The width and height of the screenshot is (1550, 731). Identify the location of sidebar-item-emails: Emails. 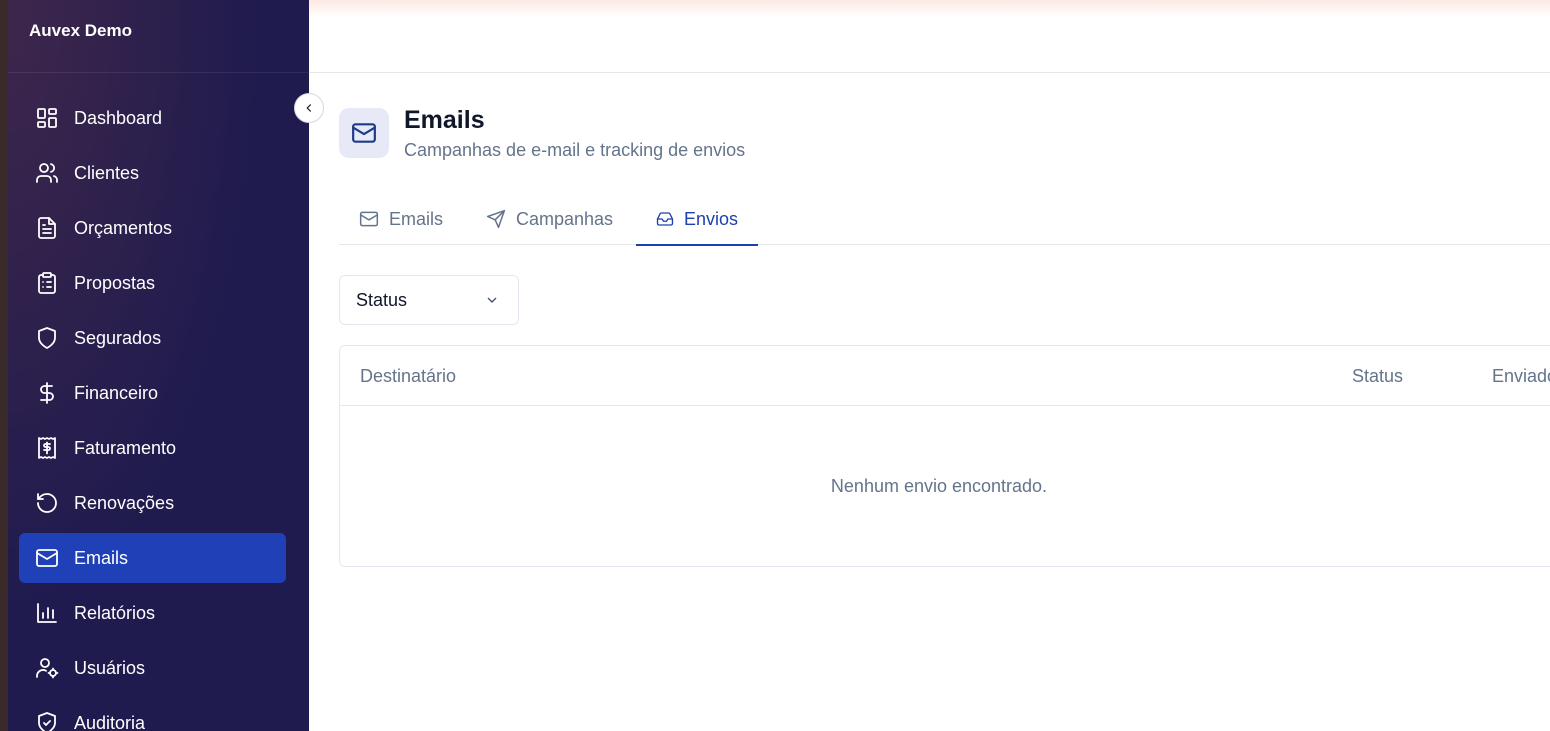
(152, 558).